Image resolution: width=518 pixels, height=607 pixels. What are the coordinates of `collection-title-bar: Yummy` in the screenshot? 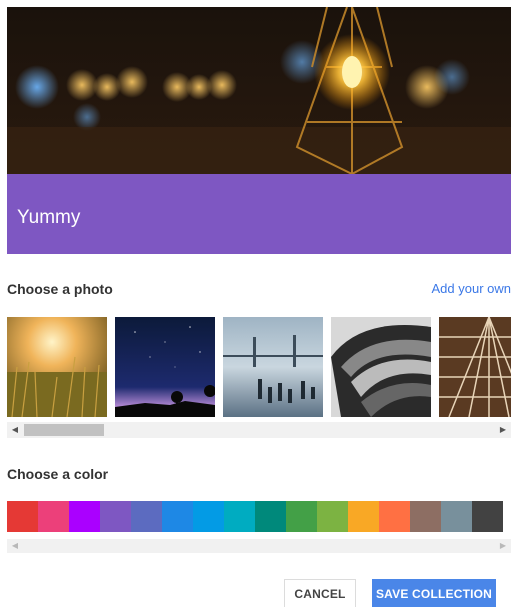 It's located at (259, 214).